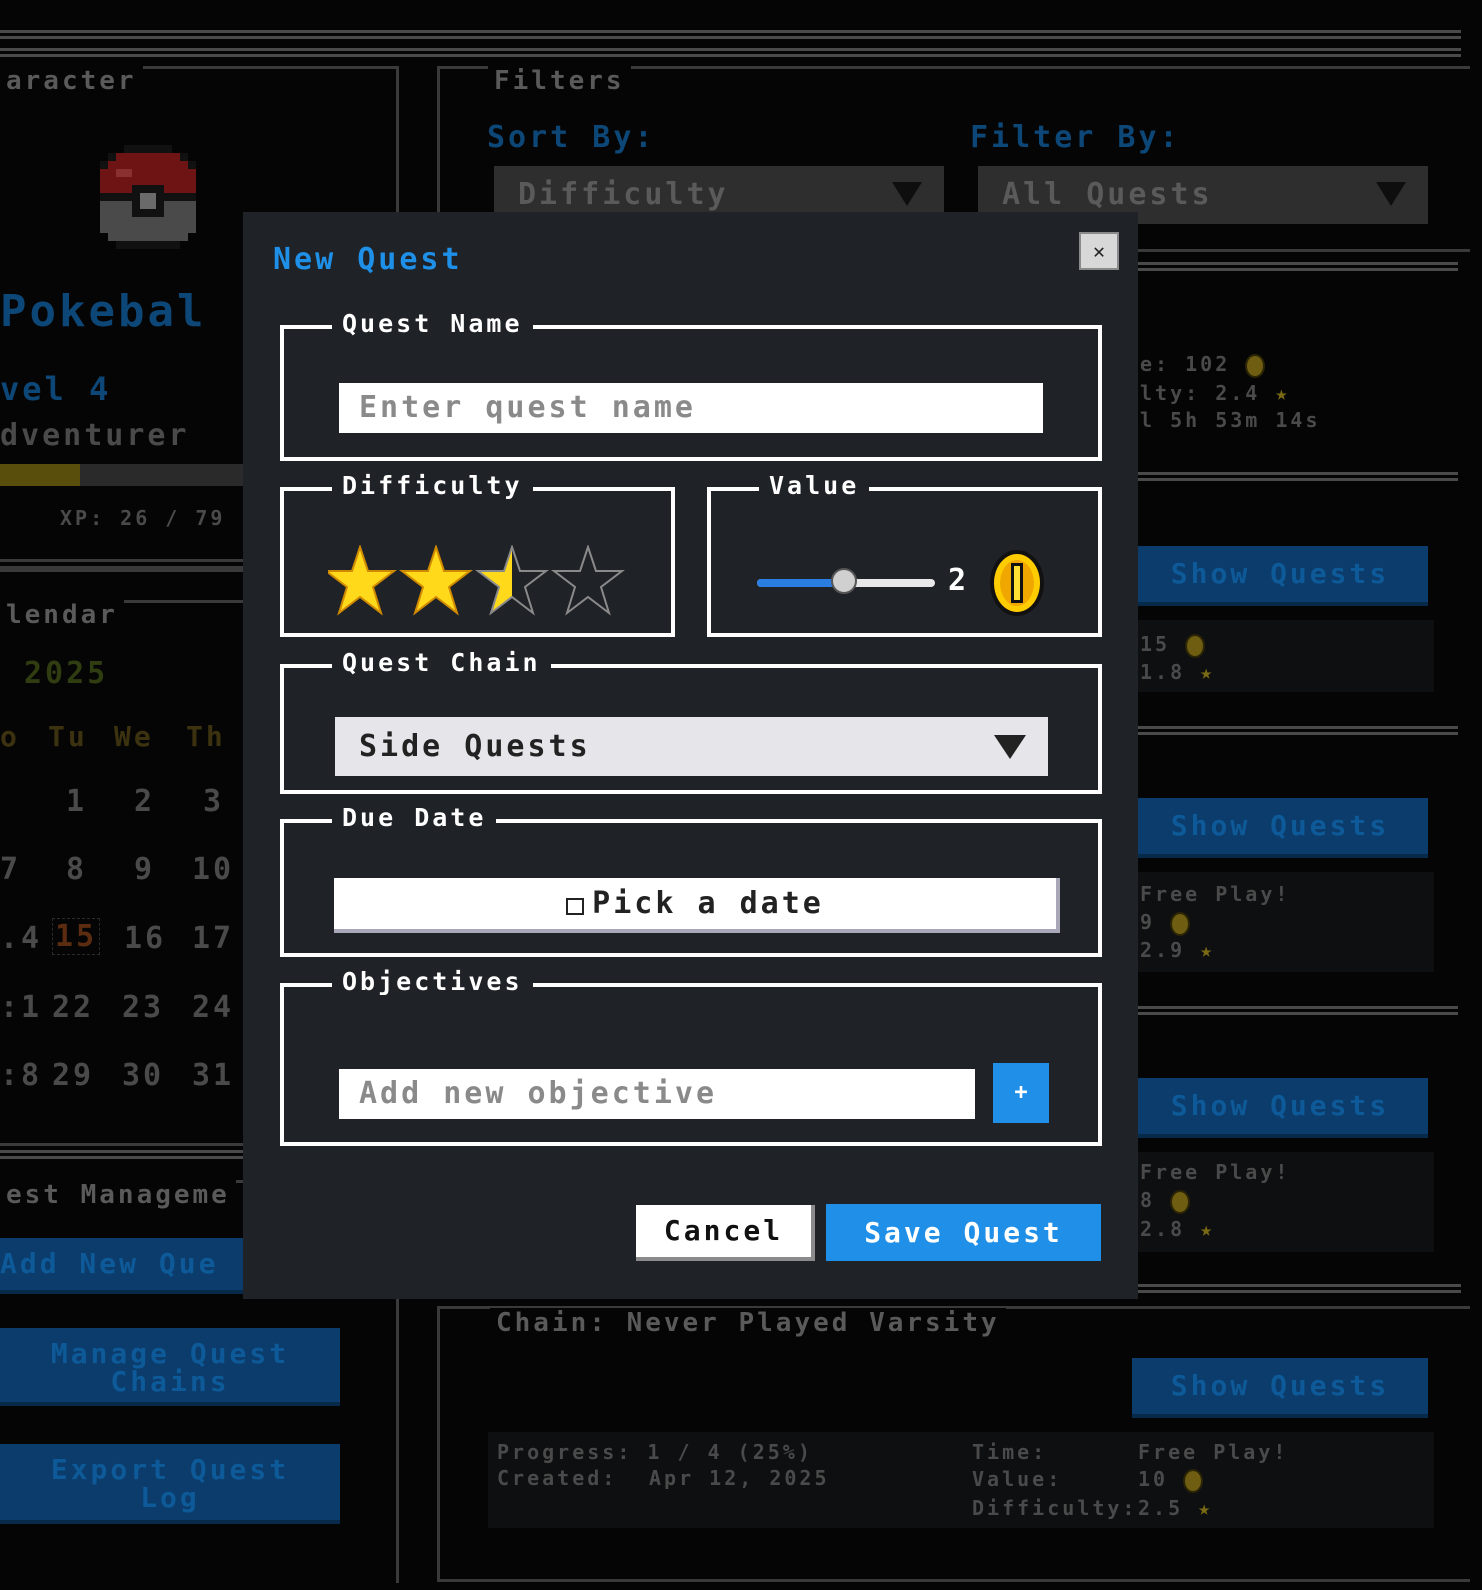  I want to click on calendar-icon, so click(575, 906).